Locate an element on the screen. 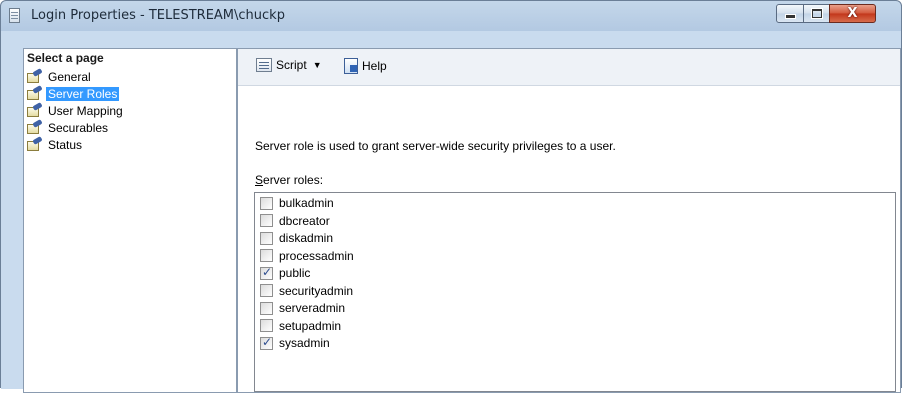 Image resolution: width=902 pixels, height=393 pixels. help-button: Help is located at coordinates (365, 66).